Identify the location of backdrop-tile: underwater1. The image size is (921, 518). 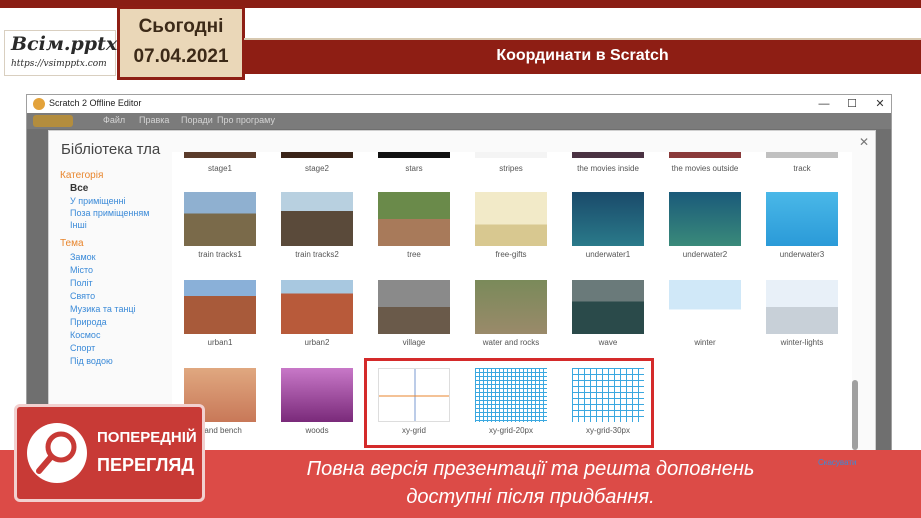
(608, 225).